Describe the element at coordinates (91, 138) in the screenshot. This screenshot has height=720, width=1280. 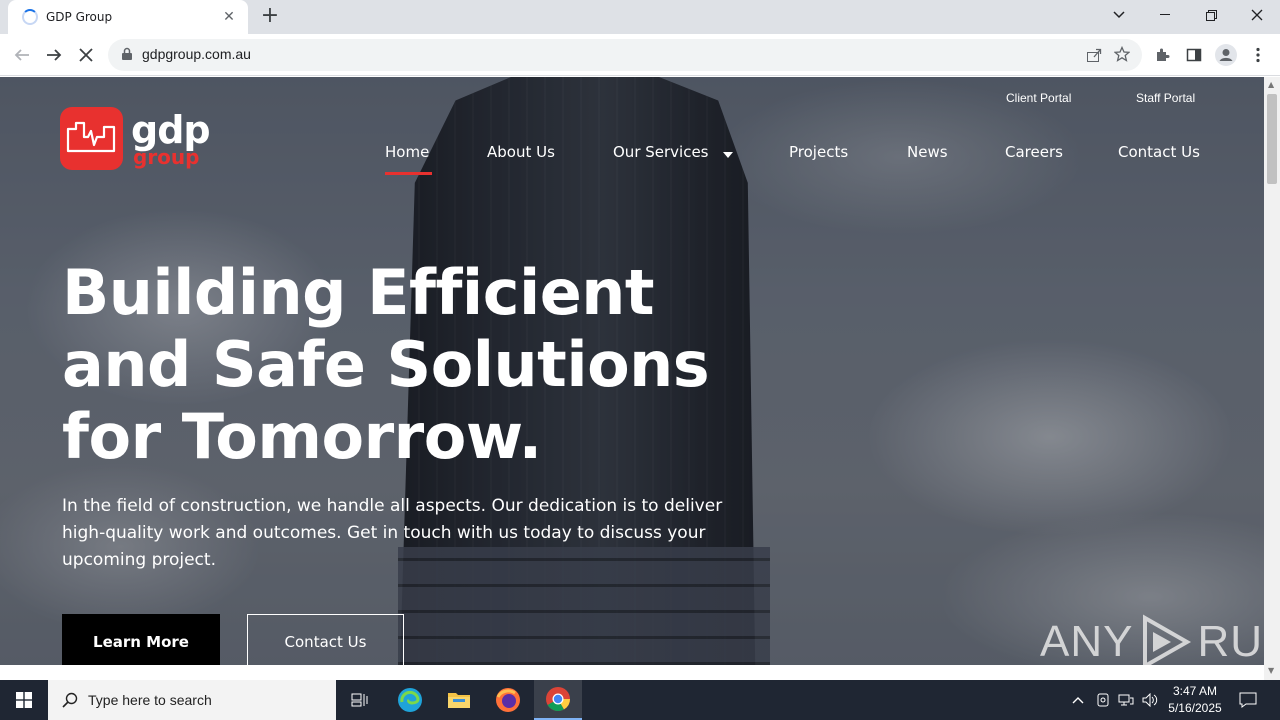
I see `logo-mark-icon` at that location.